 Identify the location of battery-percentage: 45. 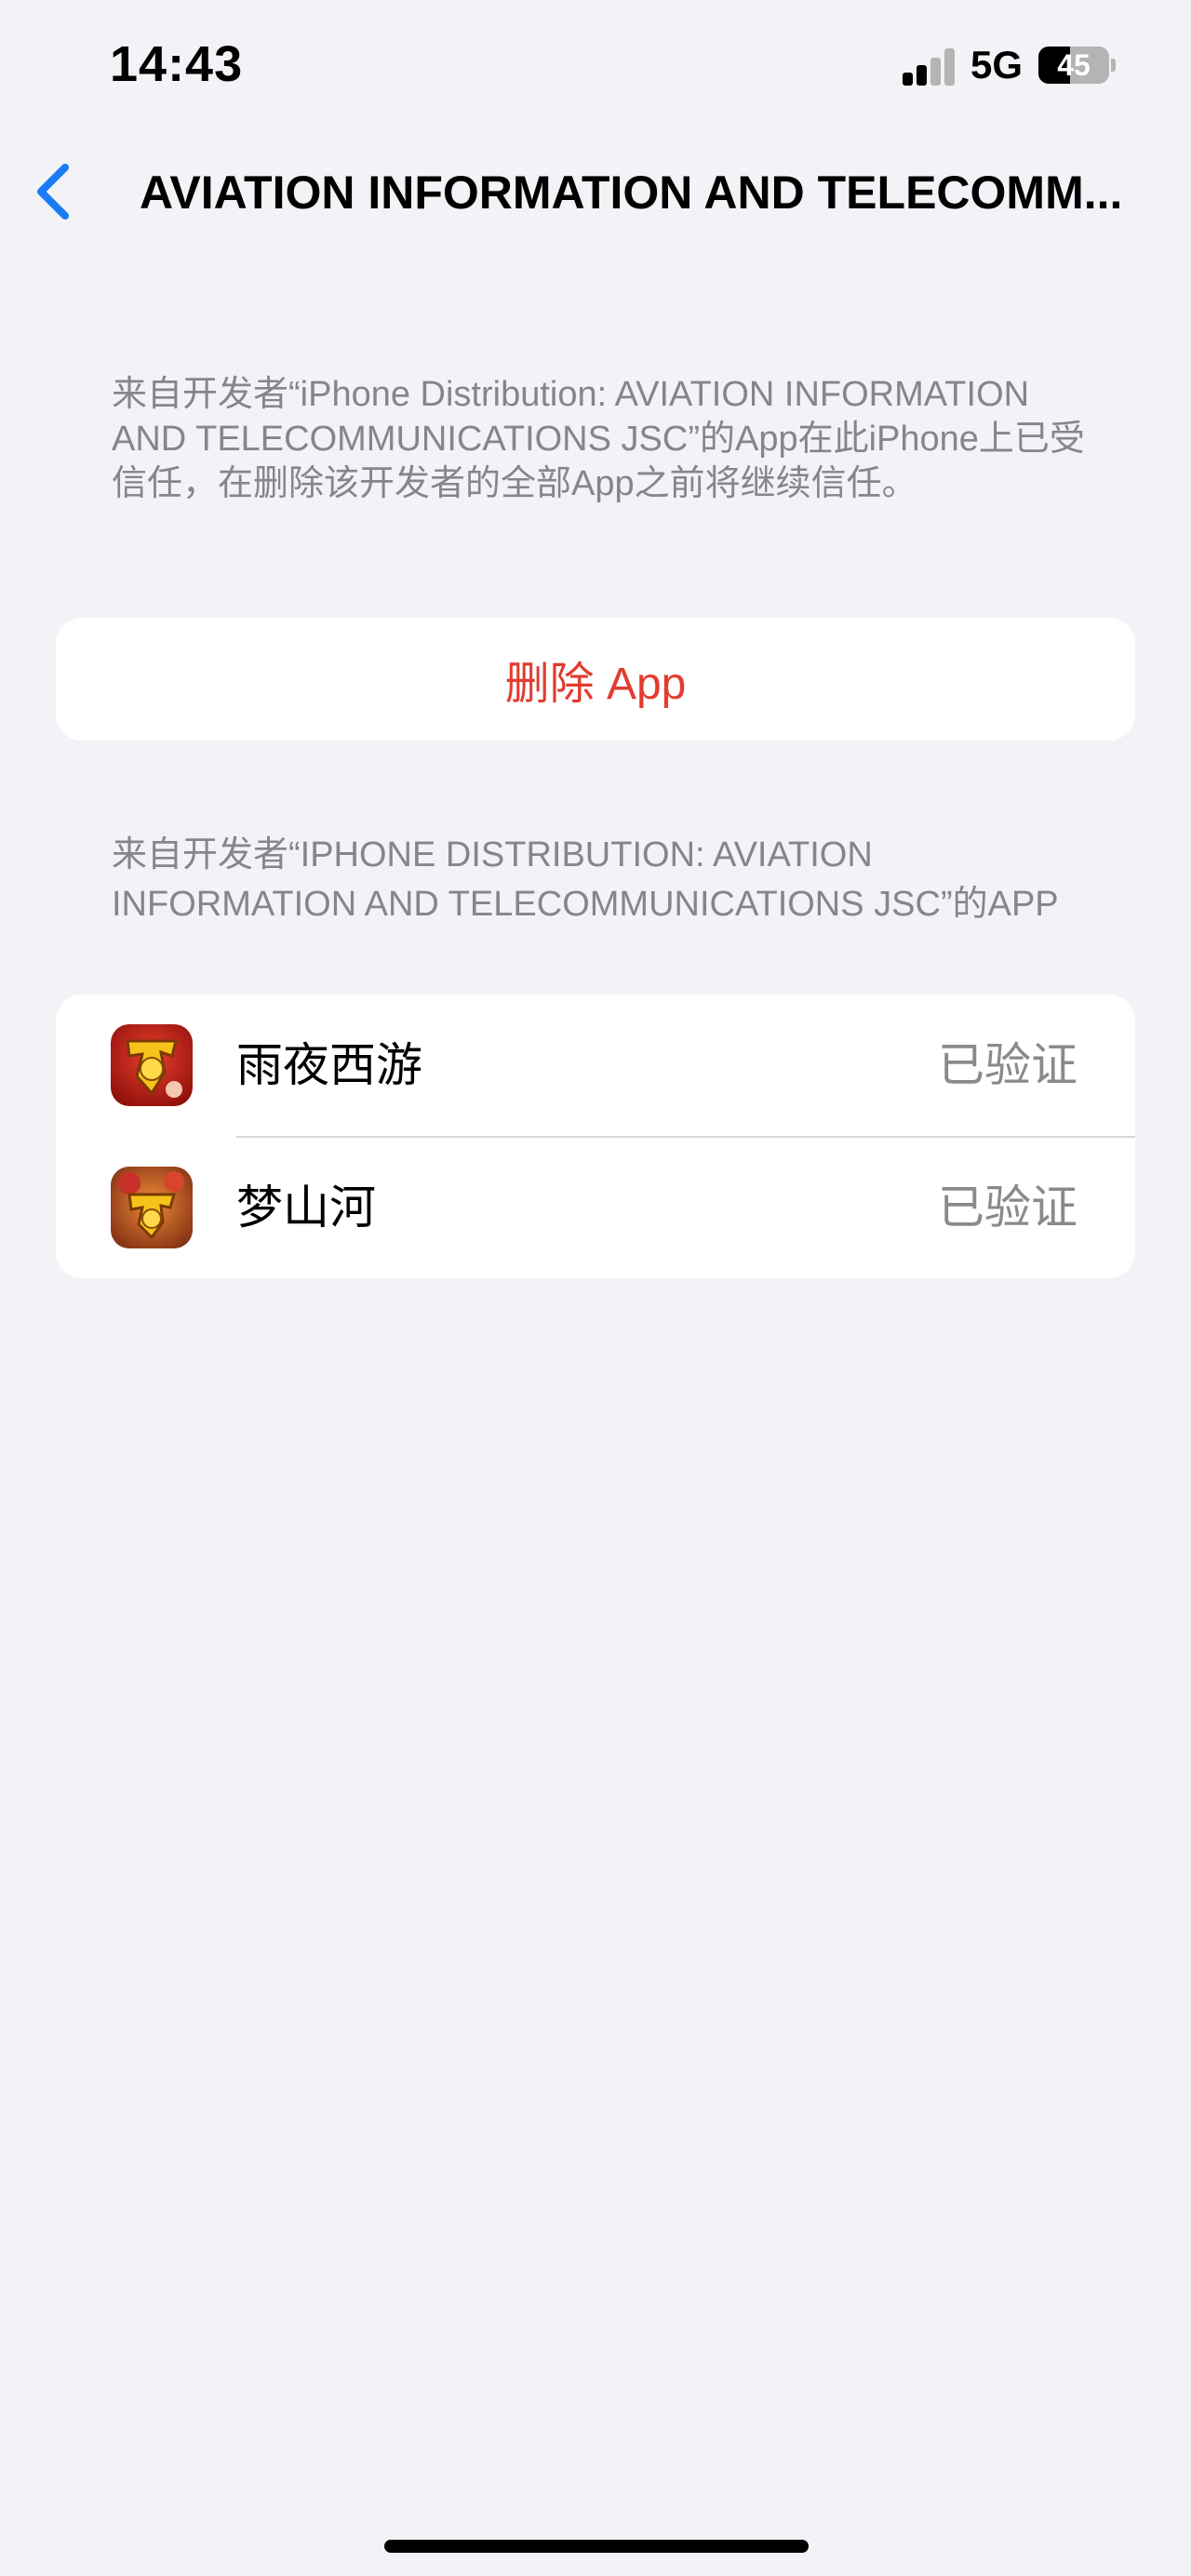
(1074, 65).